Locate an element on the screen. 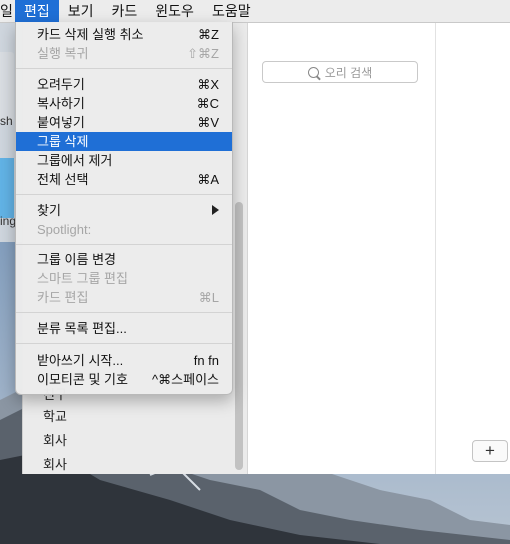  menu-shortcut: ⌘L is located at coordinates (208, 297).